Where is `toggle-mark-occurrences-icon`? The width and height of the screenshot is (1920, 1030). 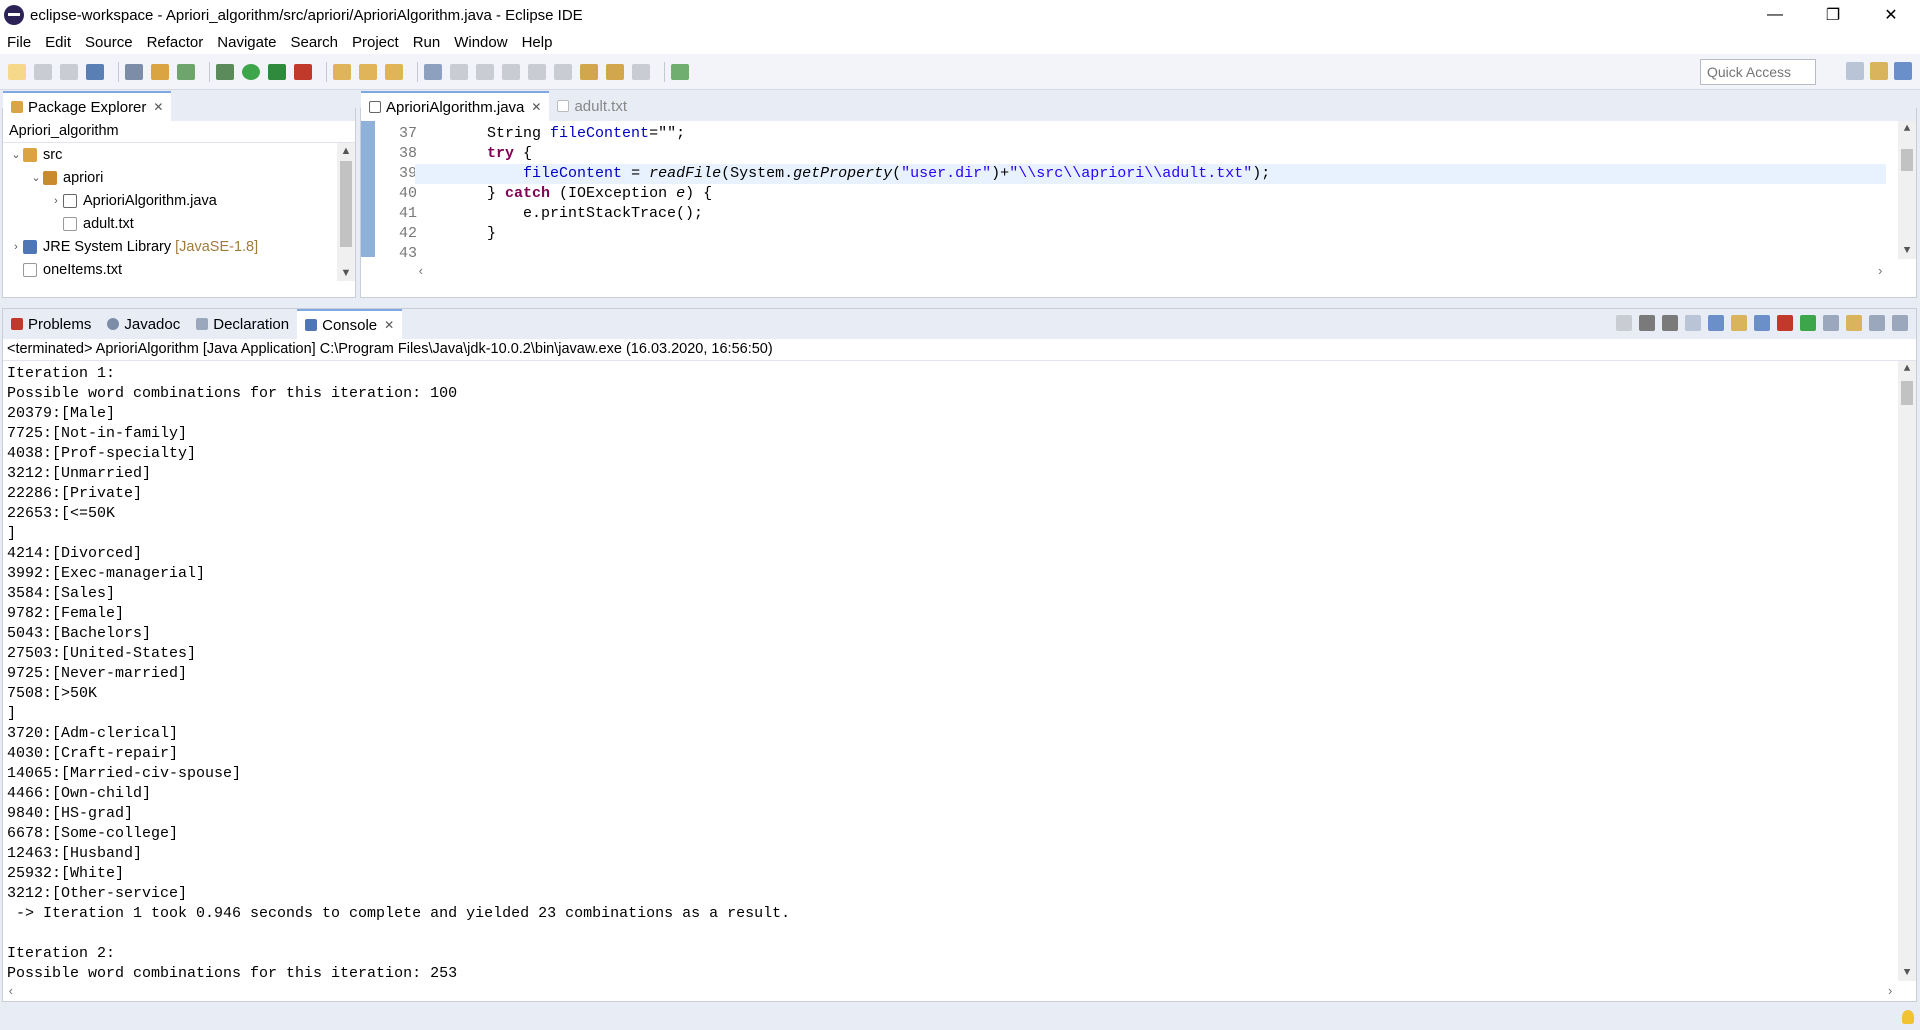
toggle-mark-occurrences-icon is located at coordinates (433, 71).